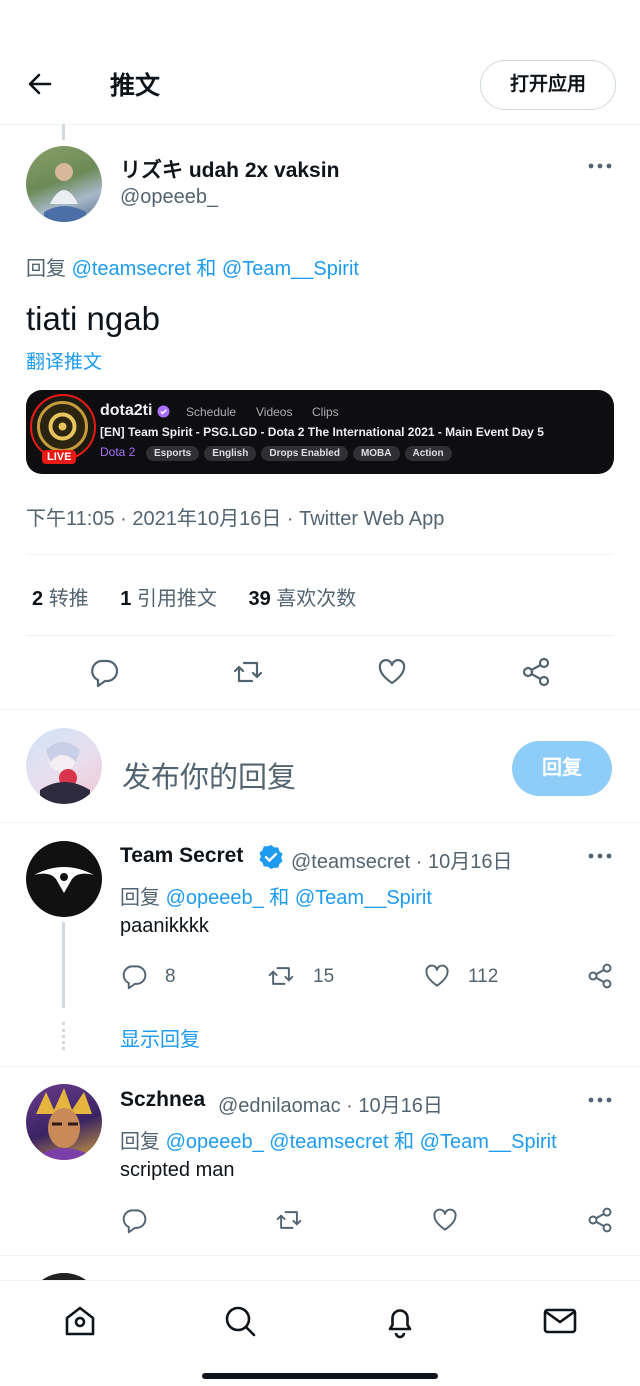  Describe the element at coordinates (325, 412) in the screenshot. I see `embed-nav-clips: Clips` at that location.